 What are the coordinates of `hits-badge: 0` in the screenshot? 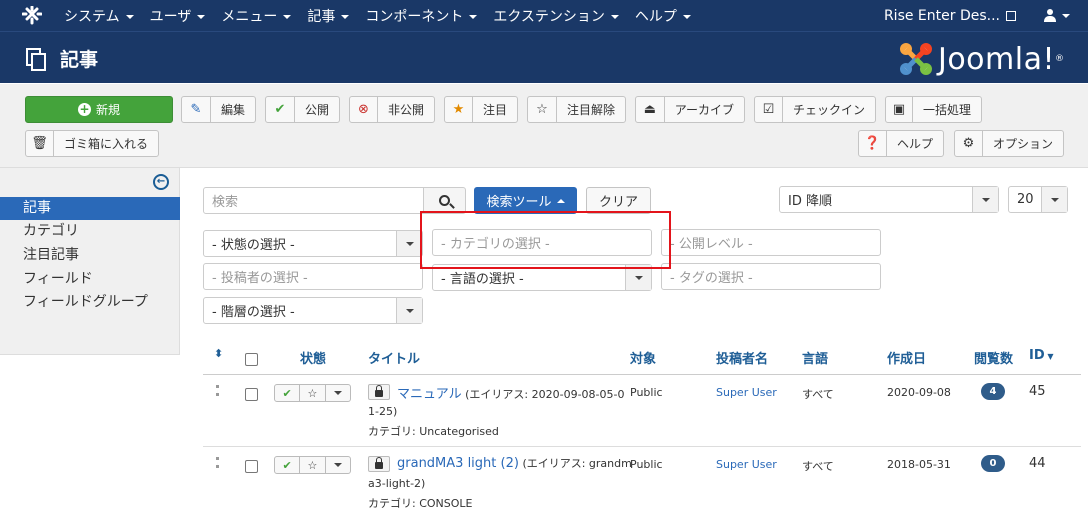 It's located at (993, 463).